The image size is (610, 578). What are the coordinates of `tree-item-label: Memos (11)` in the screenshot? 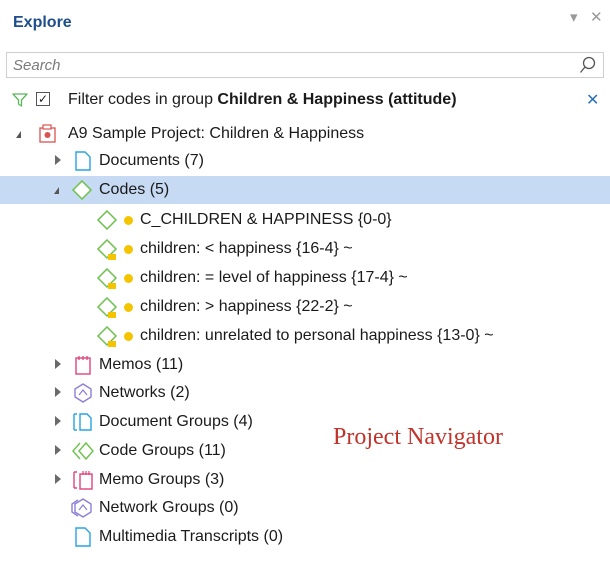 It's located at (141, 364).